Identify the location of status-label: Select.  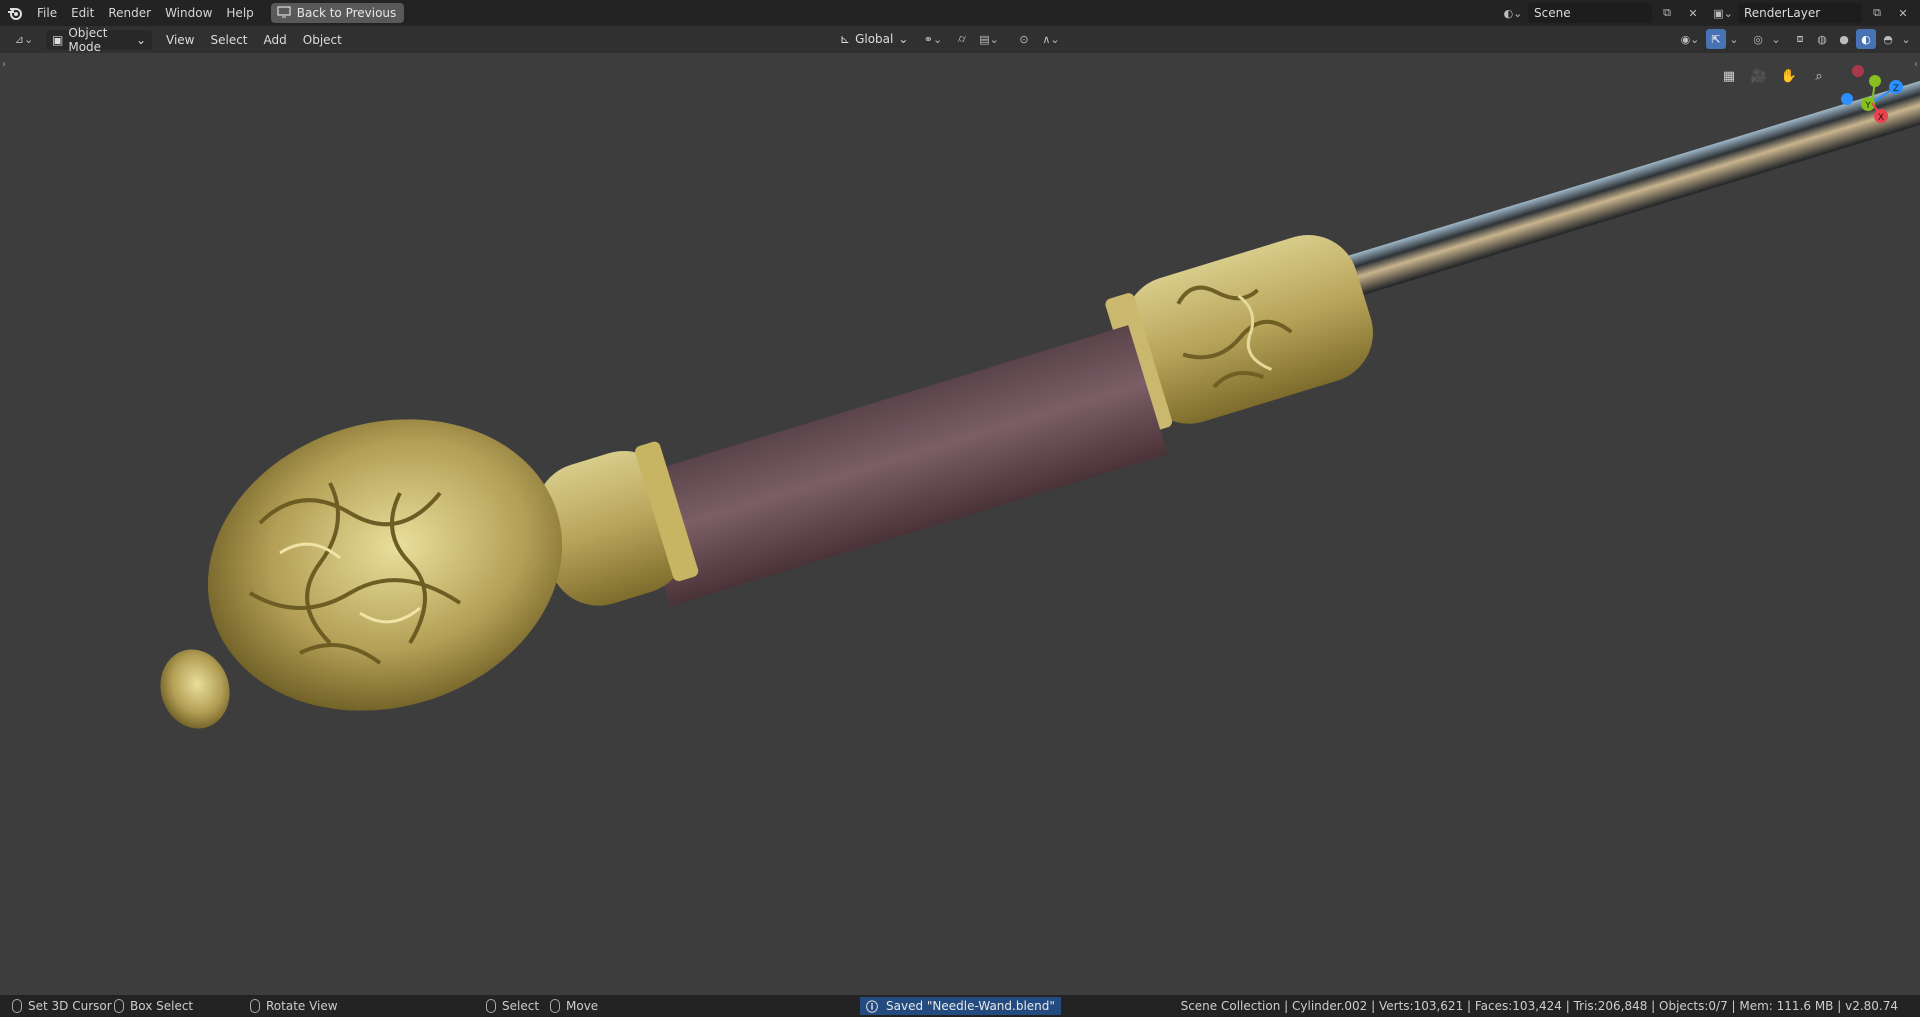
(521, 1006).